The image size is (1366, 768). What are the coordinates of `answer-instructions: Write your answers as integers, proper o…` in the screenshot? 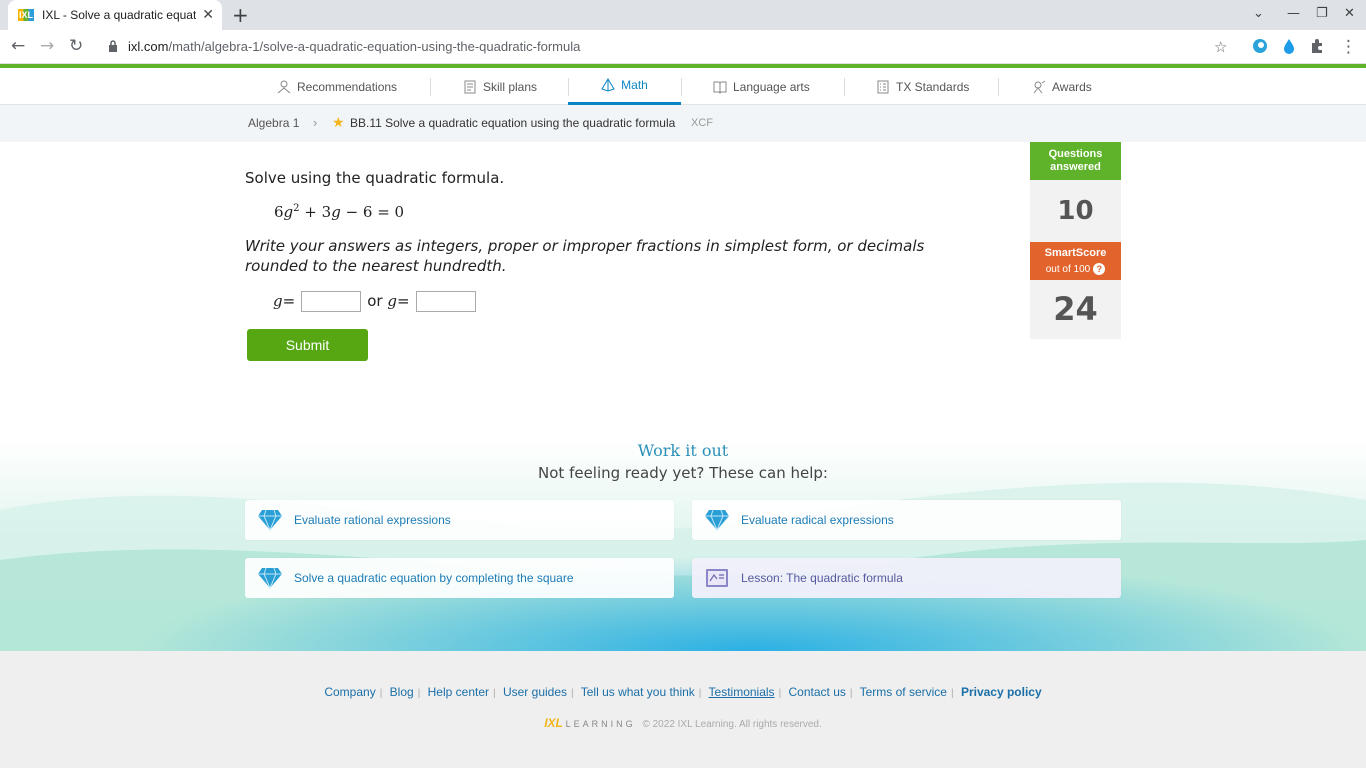 It's located at (585, 256).